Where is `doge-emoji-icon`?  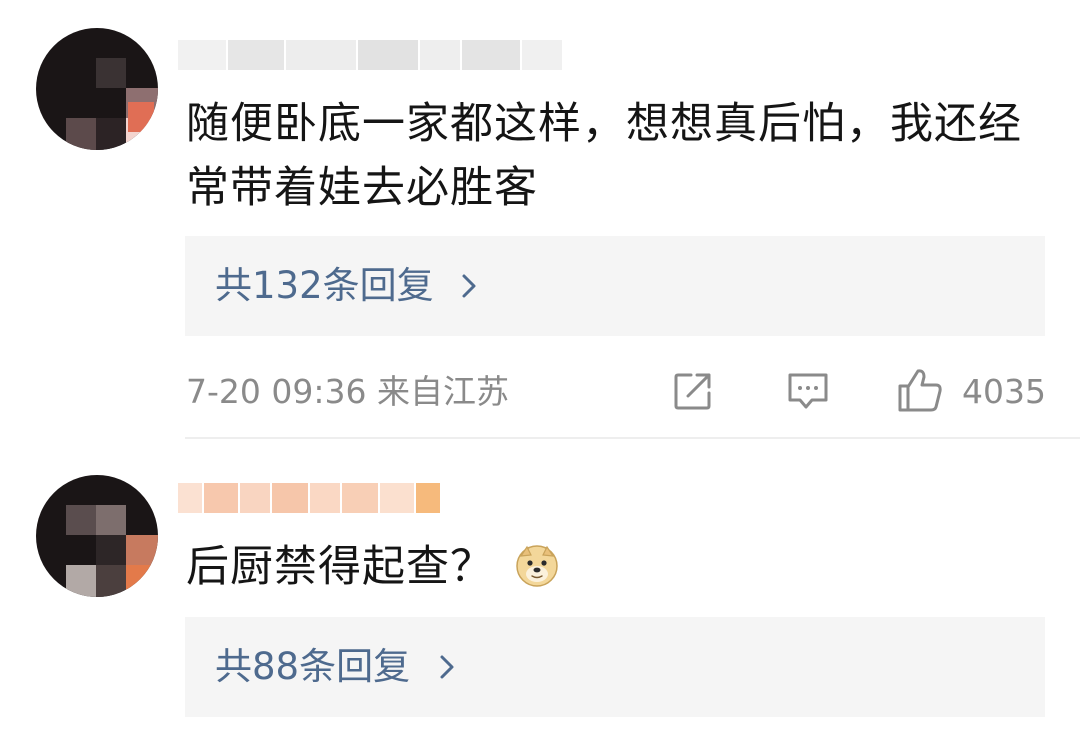
doge-emoji-icon is located at coordinates (536, 565).